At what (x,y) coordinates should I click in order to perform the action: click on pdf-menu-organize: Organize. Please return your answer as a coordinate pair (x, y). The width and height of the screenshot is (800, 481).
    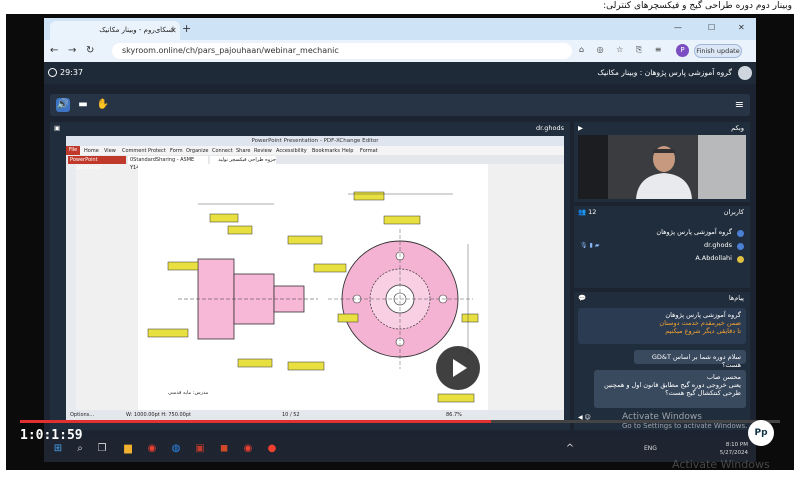
    Looking at the image, I should click on (197, 151).